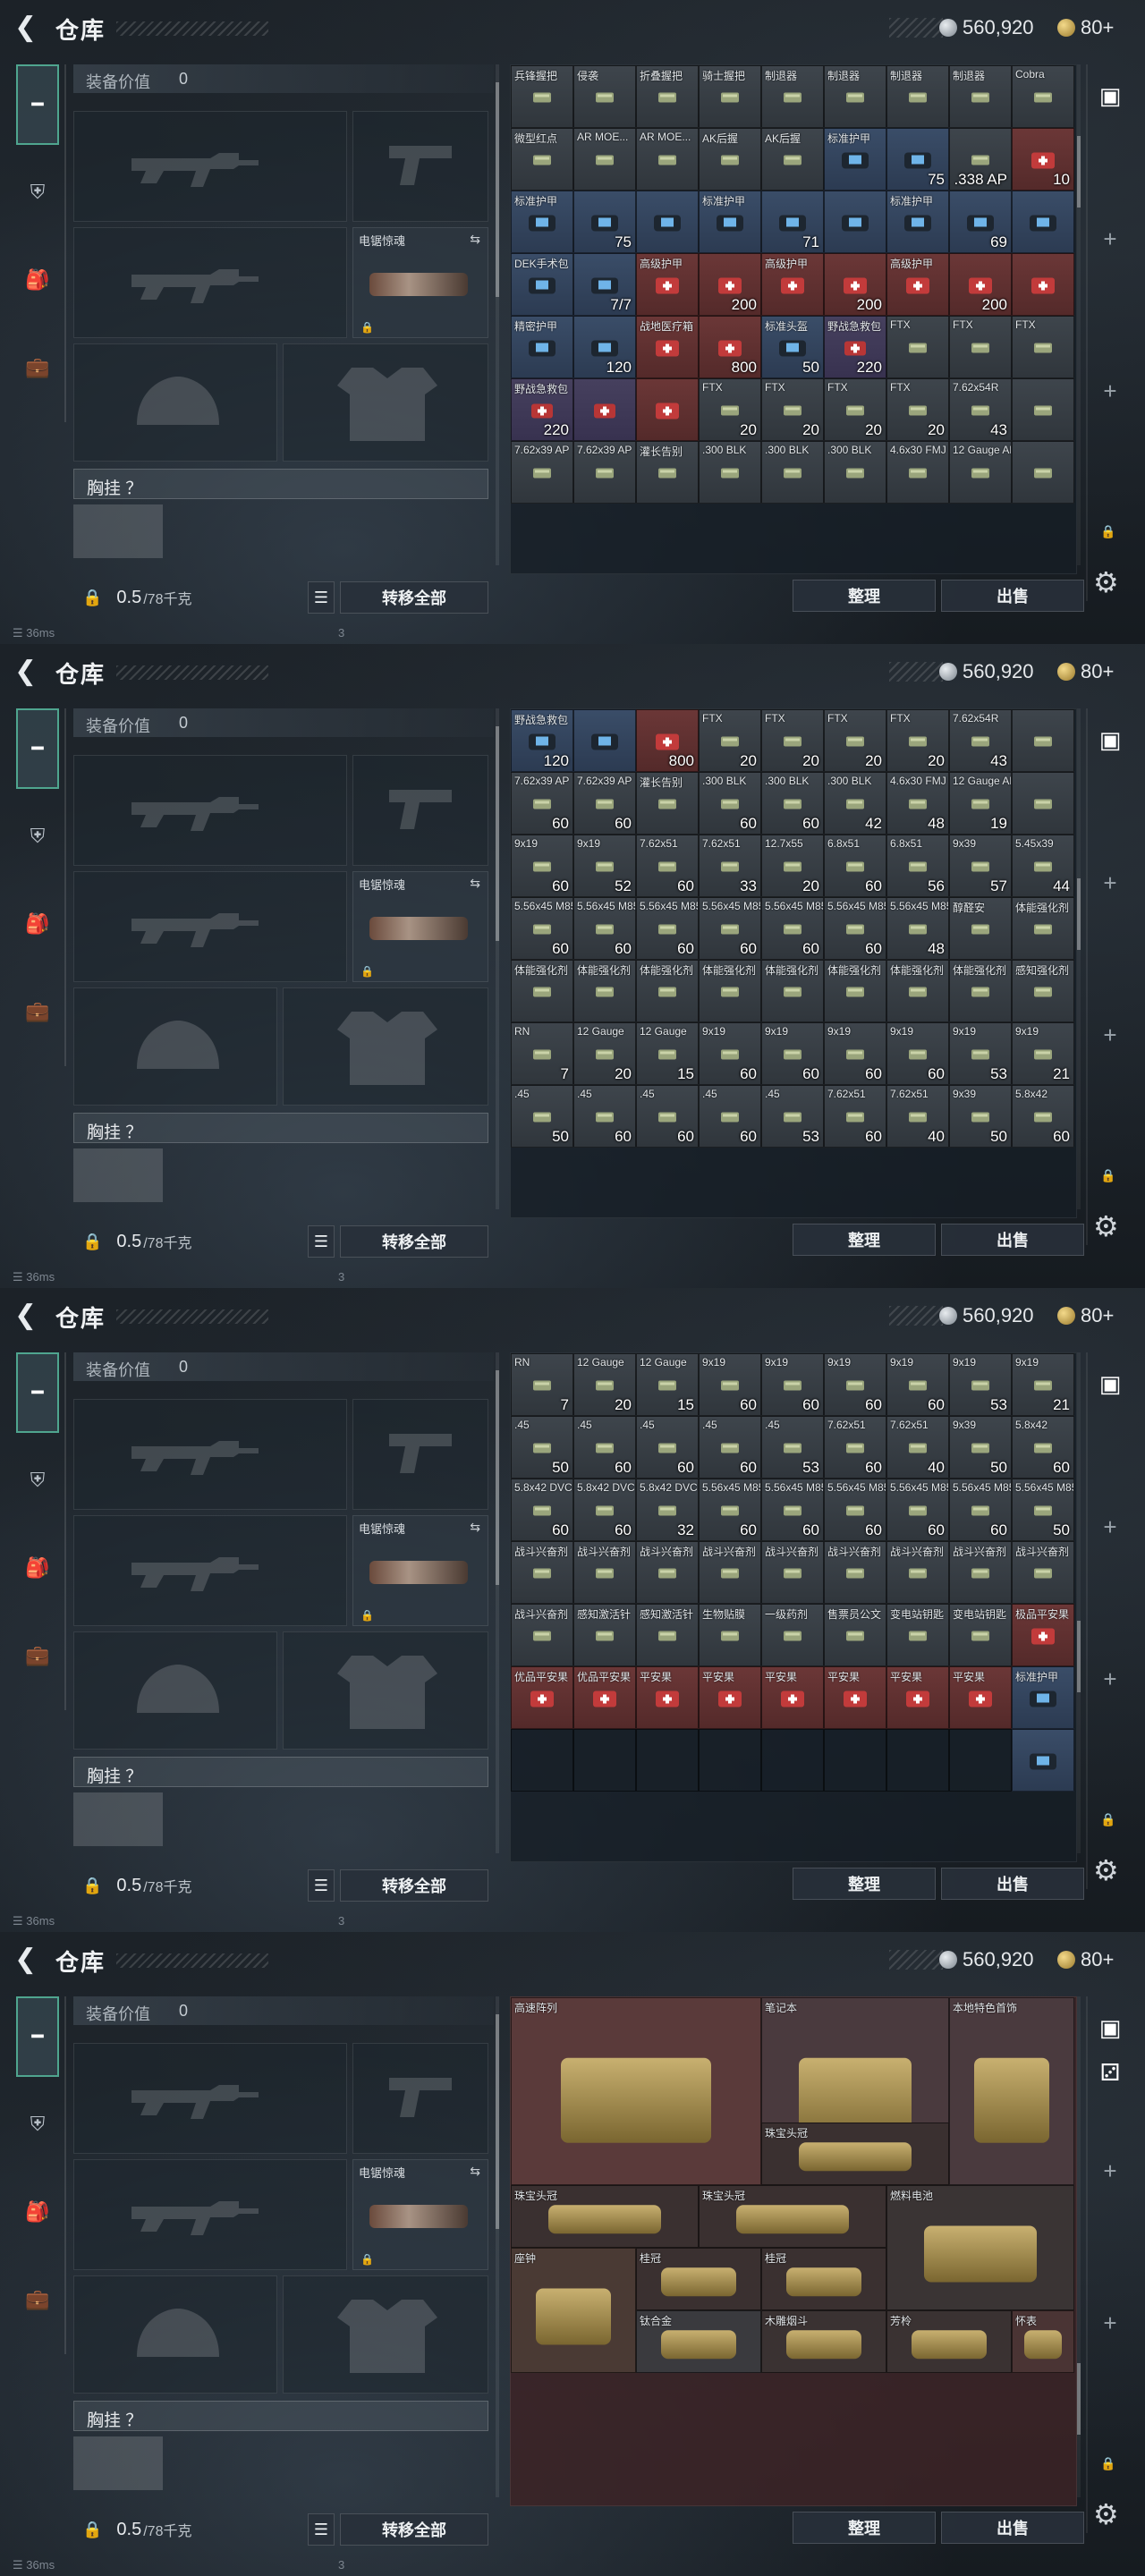 This screenshot has height=2576, width=1145. What do you see at coordinates (855, 866) in the screenshot?
I see `storage-item: 6.8x51 60` at bounding box center [855, 866].